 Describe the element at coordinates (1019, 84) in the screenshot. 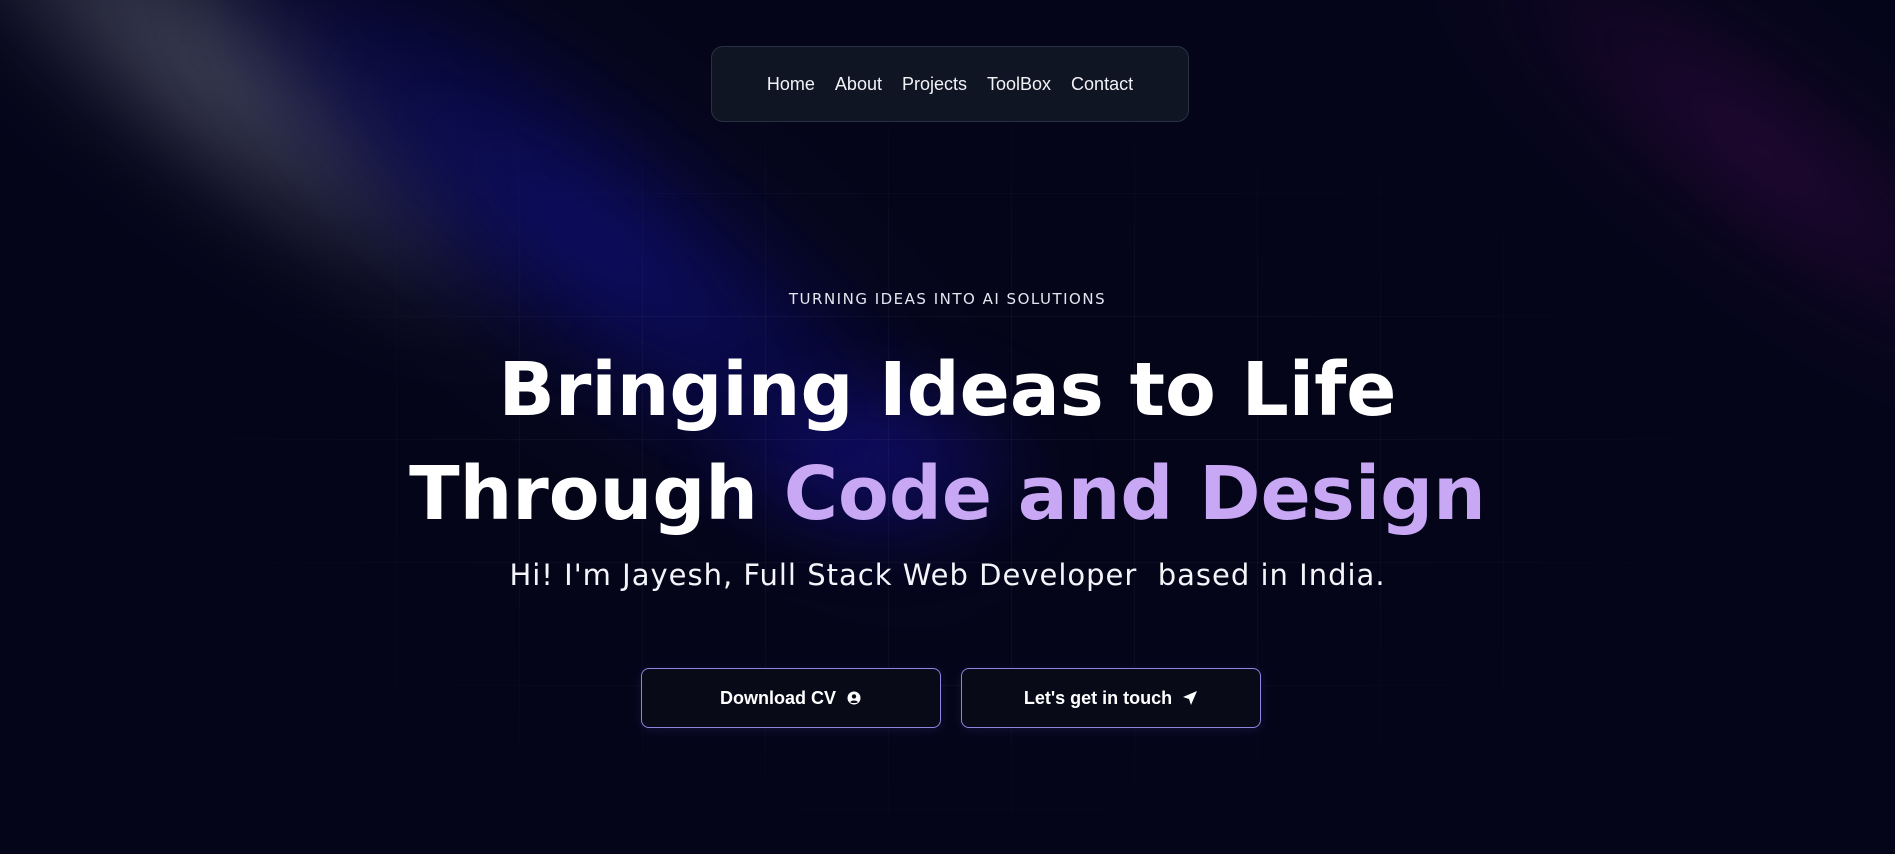

I see `nav-link-toolbox: ToolBox` at that location.